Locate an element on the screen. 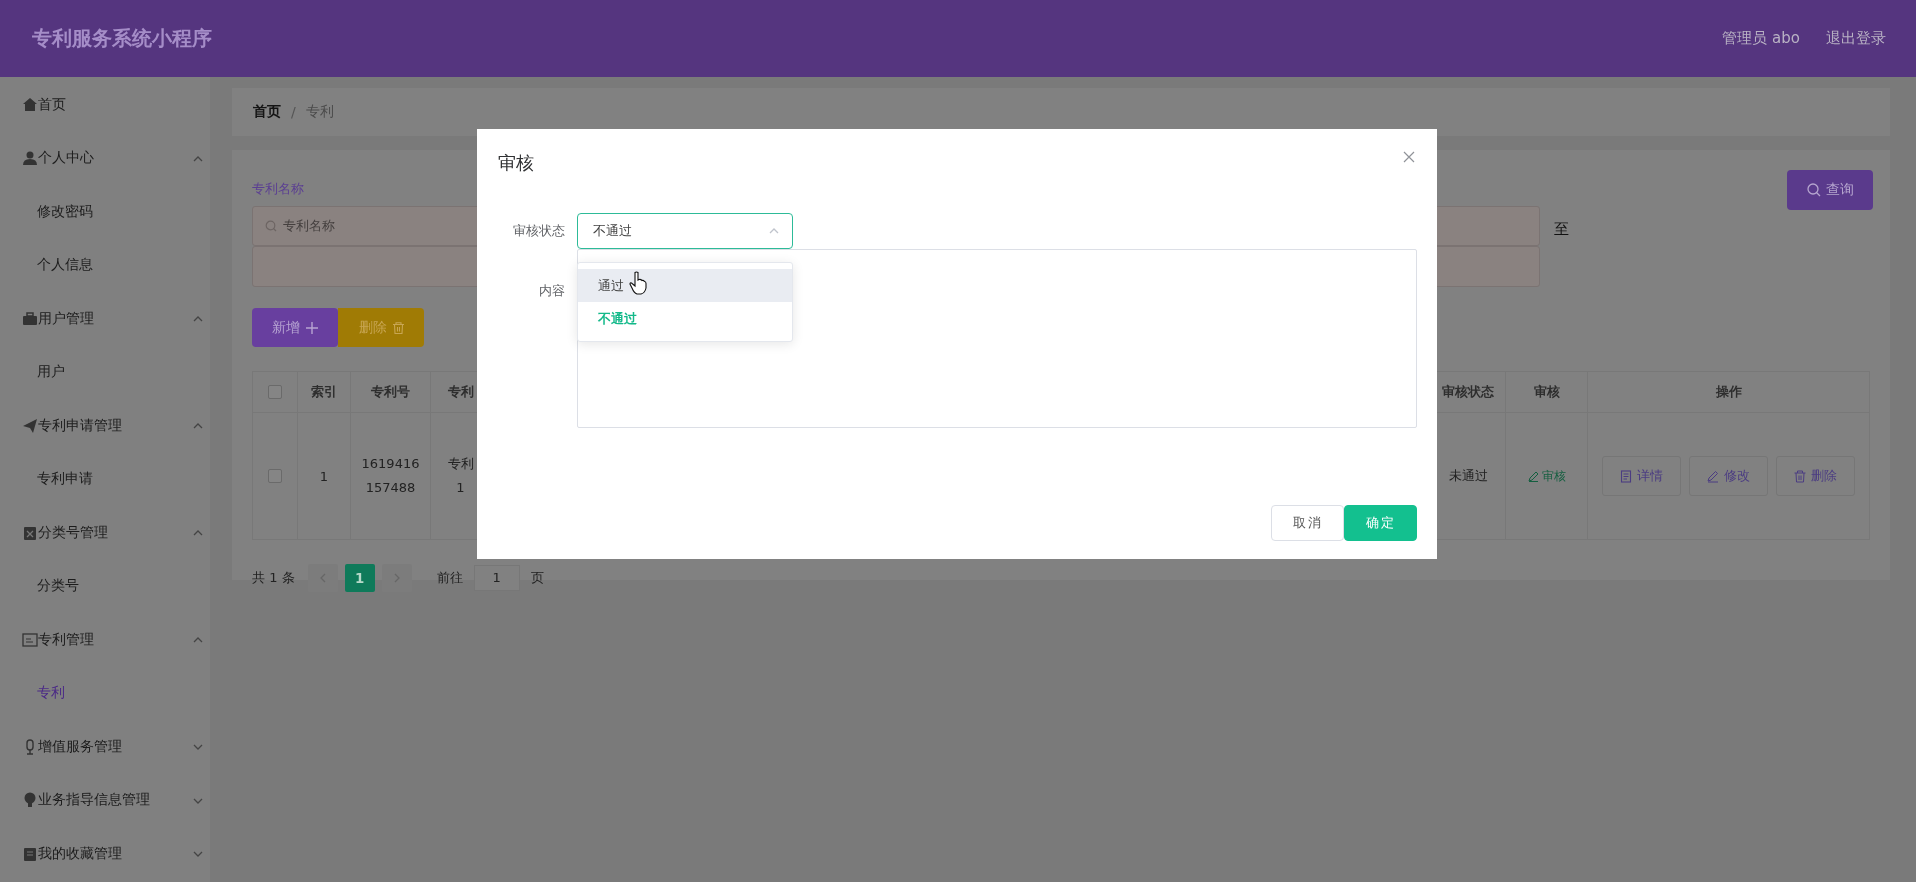 The height and width of the screenshot is (882, 1916). menu-item: 业务指导信息管理 is located at coordinates (94, 800).